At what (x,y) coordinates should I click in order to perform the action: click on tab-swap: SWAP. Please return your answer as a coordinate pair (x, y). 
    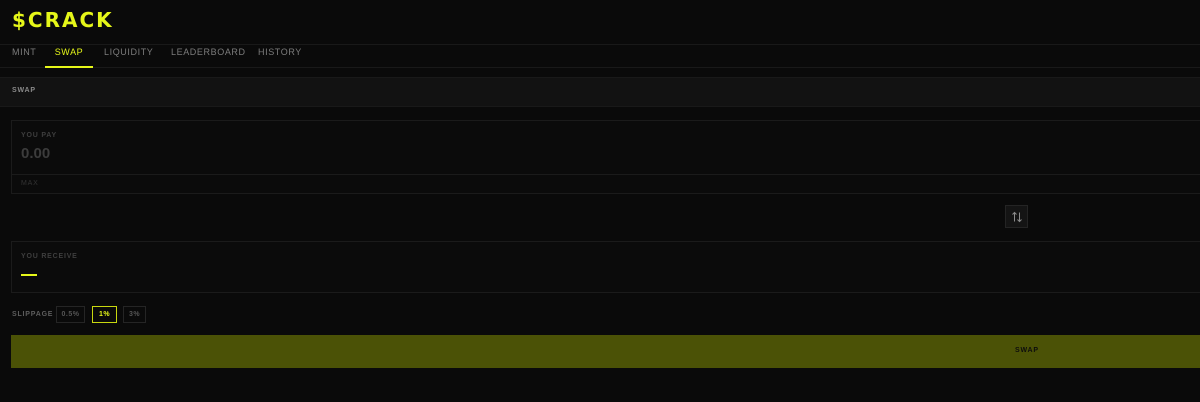
    Looking at the image, I should click on (69, 56).